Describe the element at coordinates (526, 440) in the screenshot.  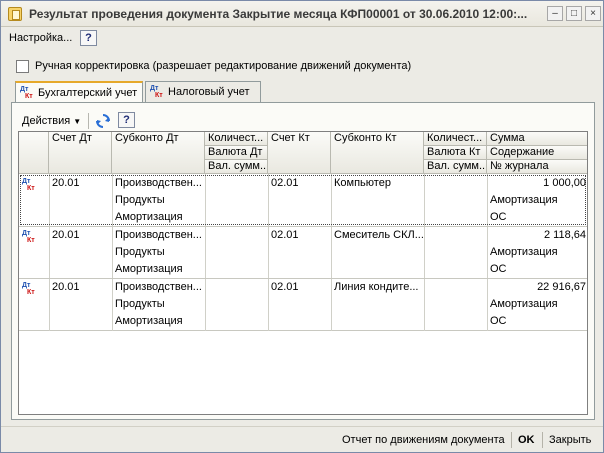
I see `ok-button: OK` at that location.